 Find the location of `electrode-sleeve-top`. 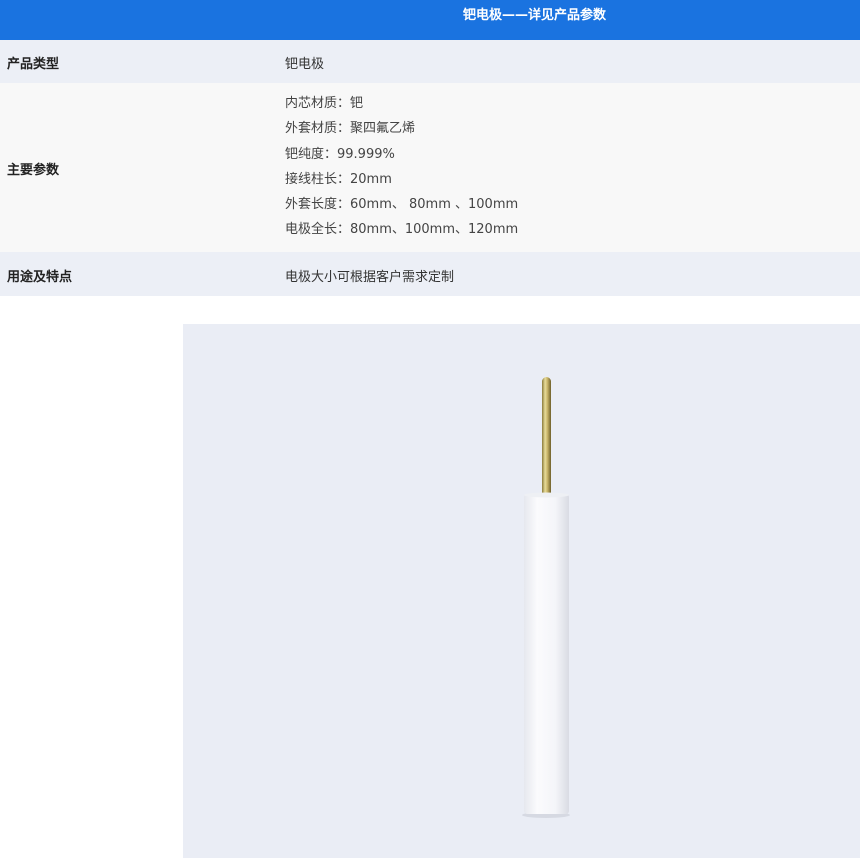

electrode-sleeve-top is located at coordinates (546, 495).